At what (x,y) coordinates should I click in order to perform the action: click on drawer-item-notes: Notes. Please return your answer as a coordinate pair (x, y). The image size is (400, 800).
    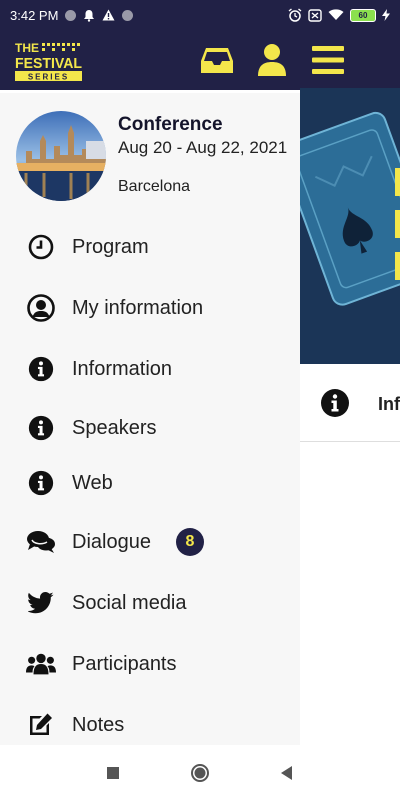
    Looking at the image, I should click on (150, 721).